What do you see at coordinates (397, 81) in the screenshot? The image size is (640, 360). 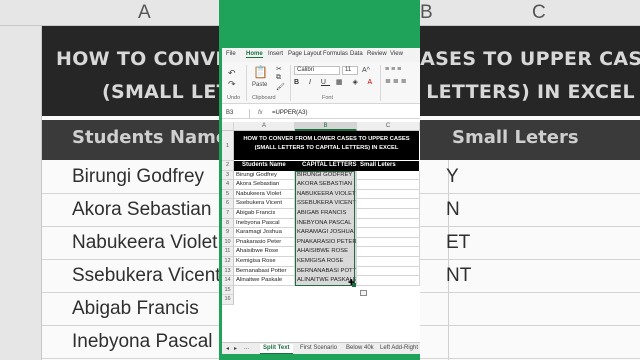 I see `align-horizontal-icons: ≣≣≣` at bounding box center [397, 81].